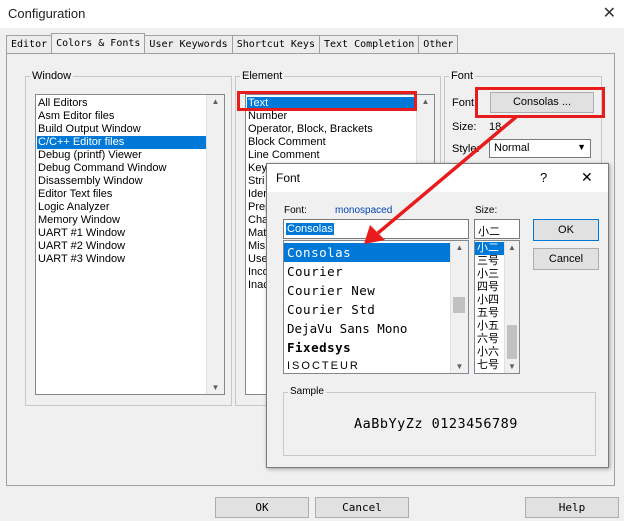 This screenshot has width=624, height=521. I want to click on annotation-arrow, so click(441, 179).